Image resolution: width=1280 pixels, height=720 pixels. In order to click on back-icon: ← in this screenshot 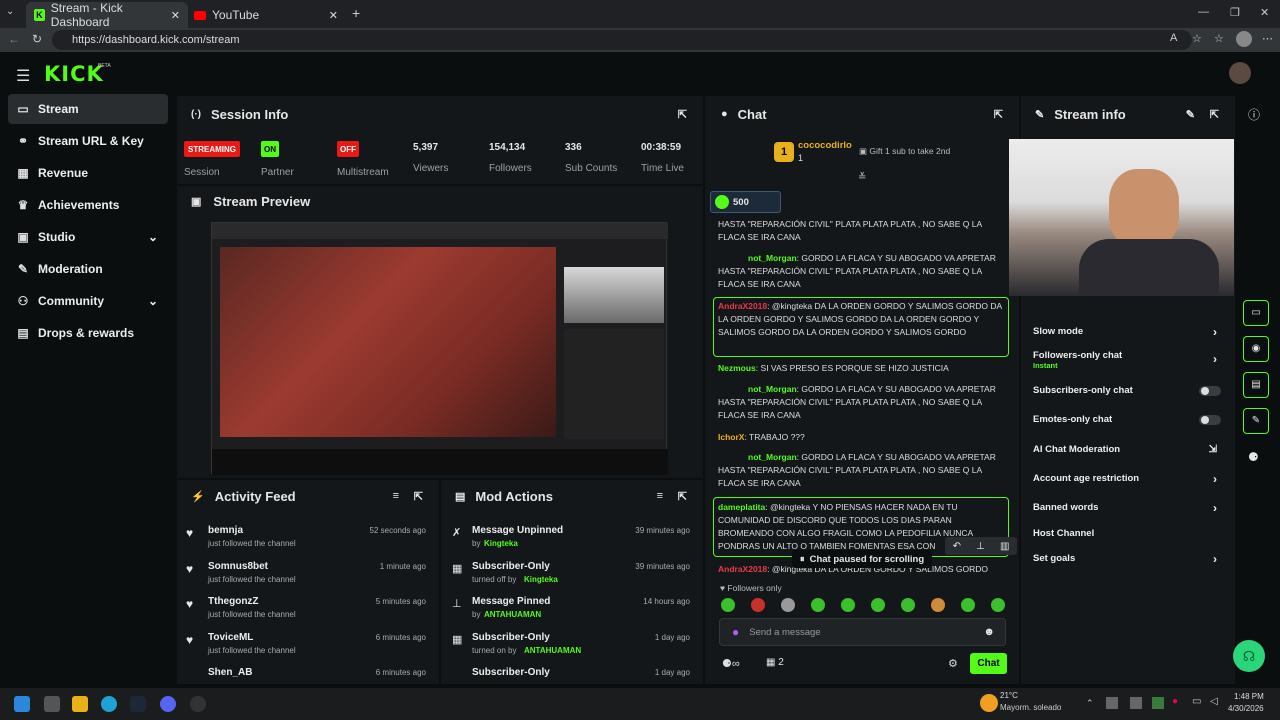, I will do `click(14, 39)`.